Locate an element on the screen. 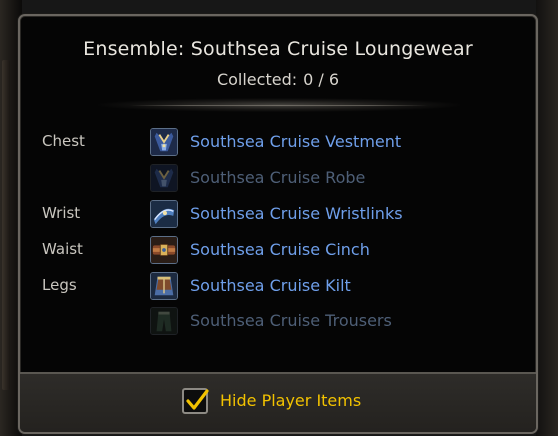 This screenshot has height=436, width=558. trousers-icon is located at coordinates (164, 321).